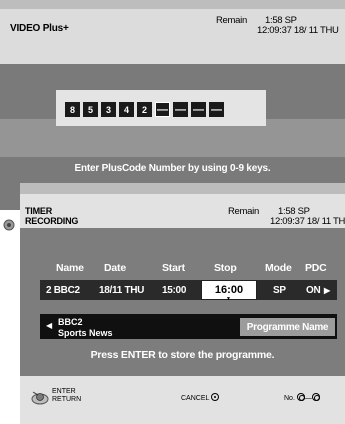  Describe the element at coordinates (90, 109) in the screenshot. I see `pluscode-digit: 5` at that location.